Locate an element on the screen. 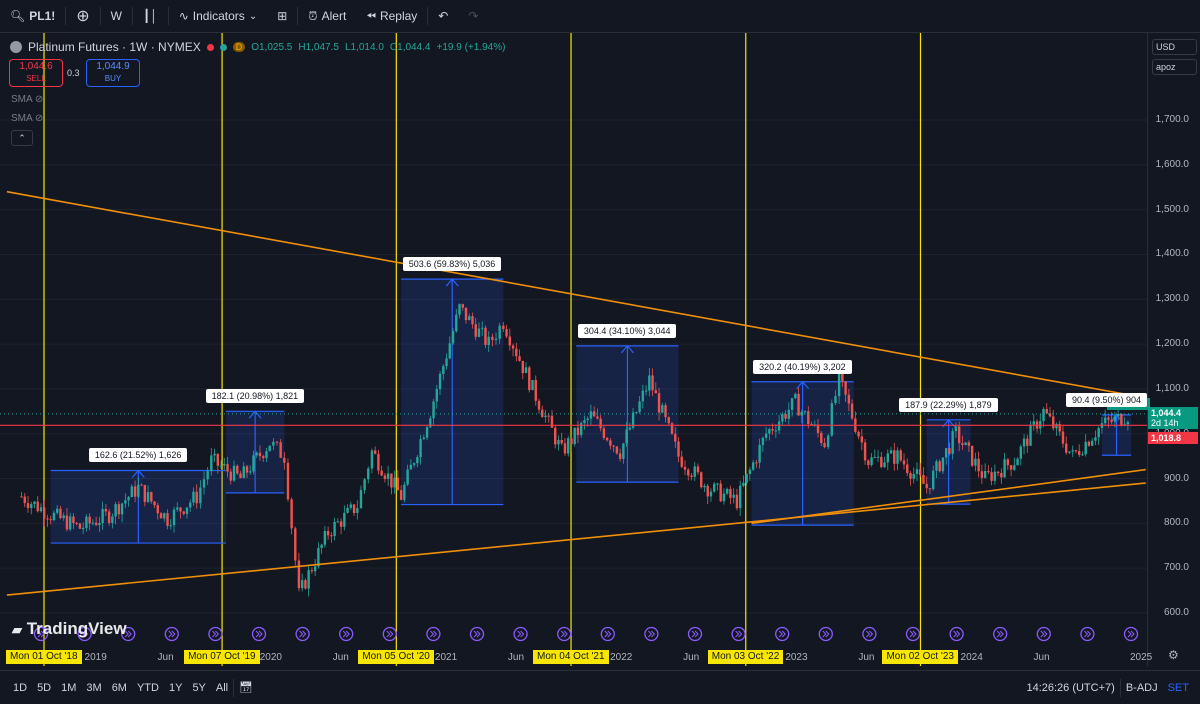 The width and height of the screenshot is (1200, 704). ohlc-low: L1,014.0 is located at coordinates (364, 47).